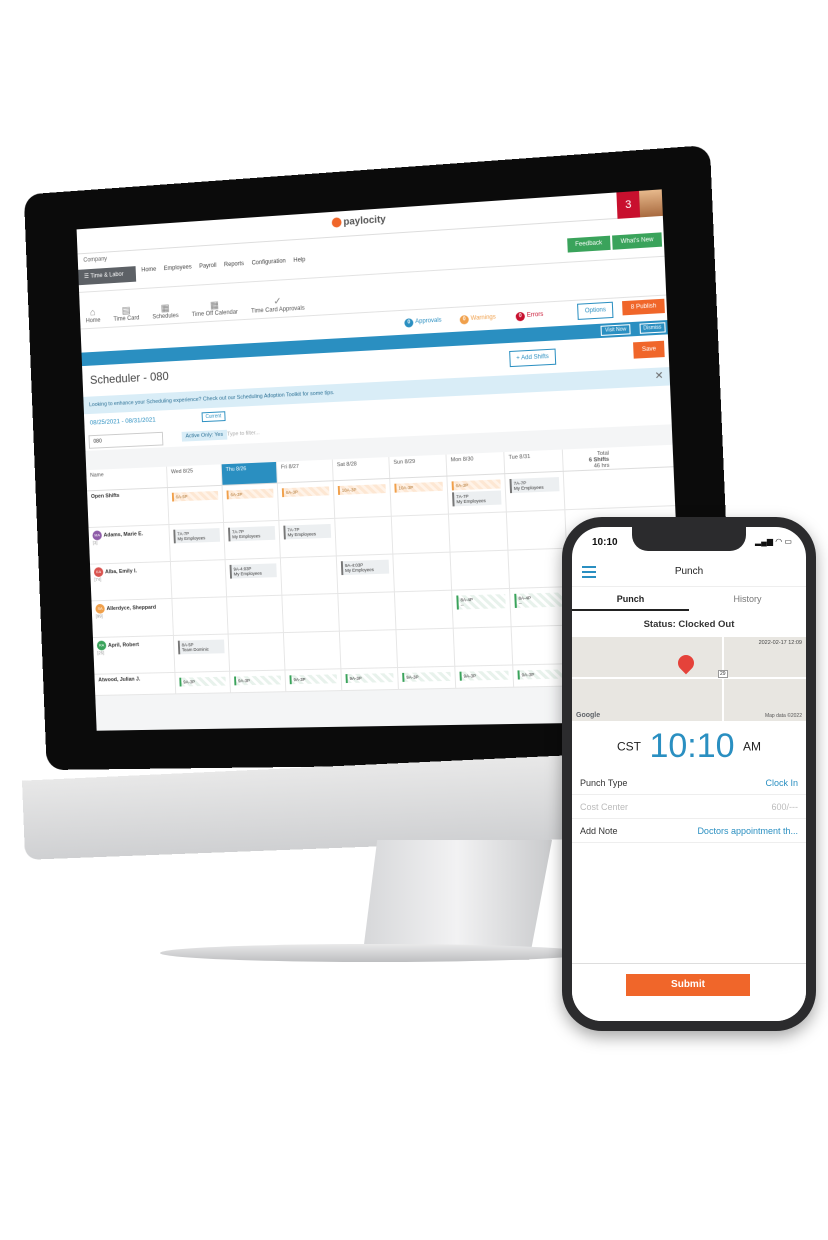  What do you see at coordinates (652, 328) in the screenshot?
I see `dismiss-button: Dismiss` at bounding box center [652, 328].